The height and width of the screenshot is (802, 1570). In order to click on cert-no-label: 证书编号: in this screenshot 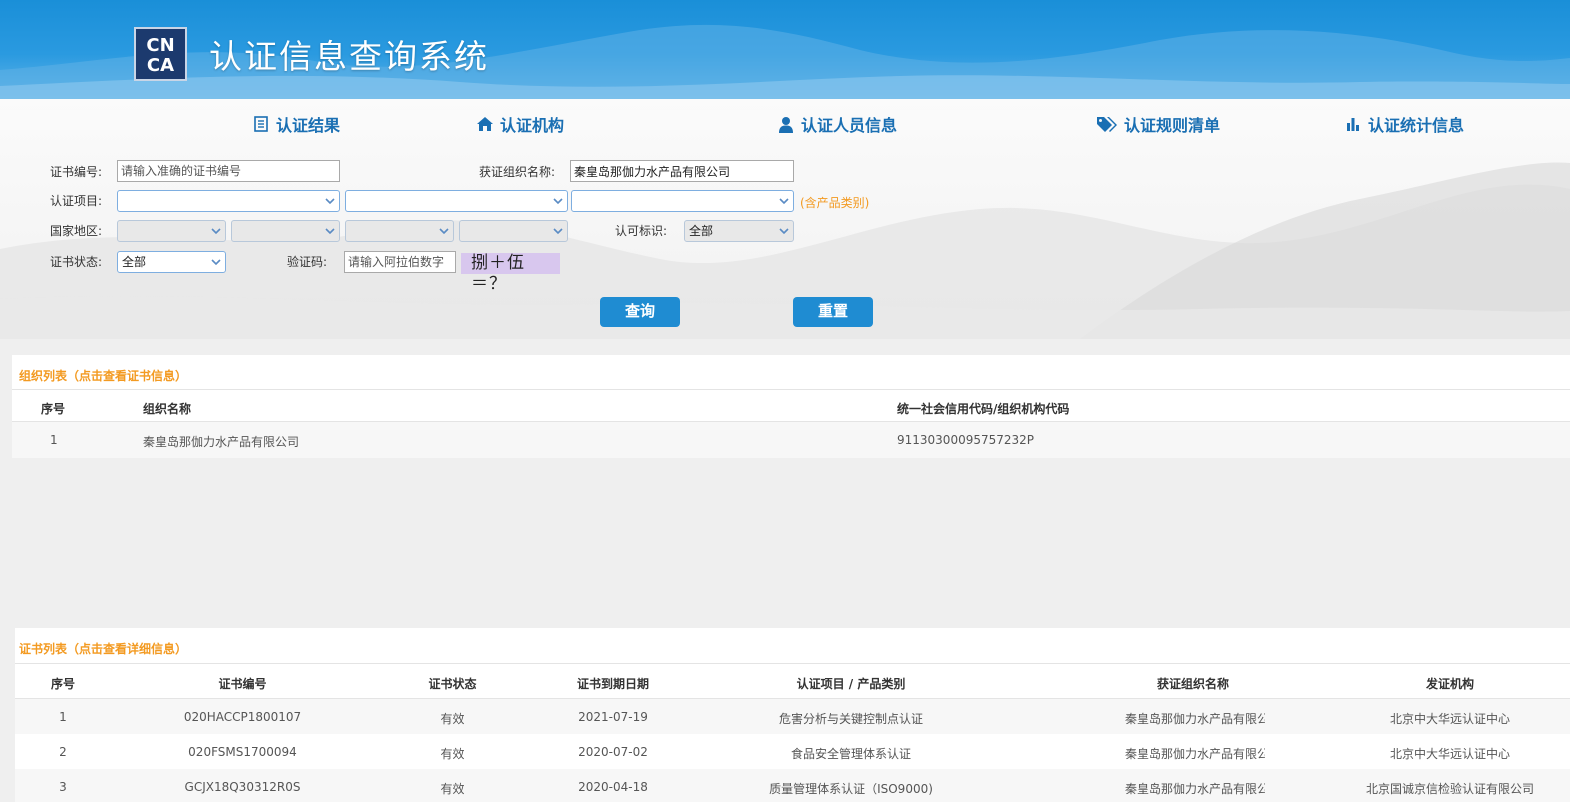, I will do `click(76, 172)`.